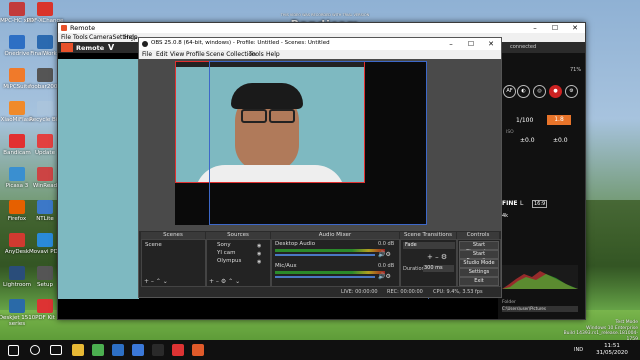  I want to click on histogram, so click(540, 277).